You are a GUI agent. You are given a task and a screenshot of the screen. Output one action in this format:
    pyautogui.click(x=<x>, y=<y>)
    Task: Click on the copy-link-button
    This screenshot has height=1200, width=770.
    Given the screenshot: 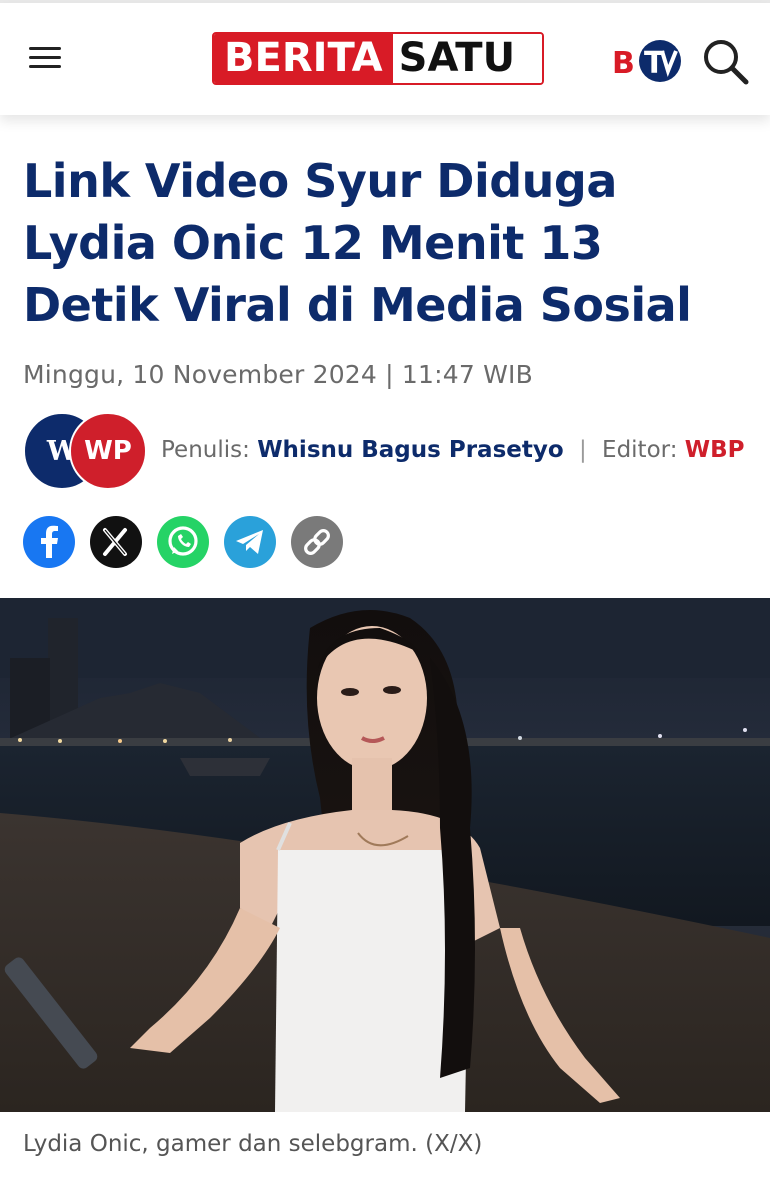 What is the action you would take?
    pyautogui.click(x=317, y=542)
    